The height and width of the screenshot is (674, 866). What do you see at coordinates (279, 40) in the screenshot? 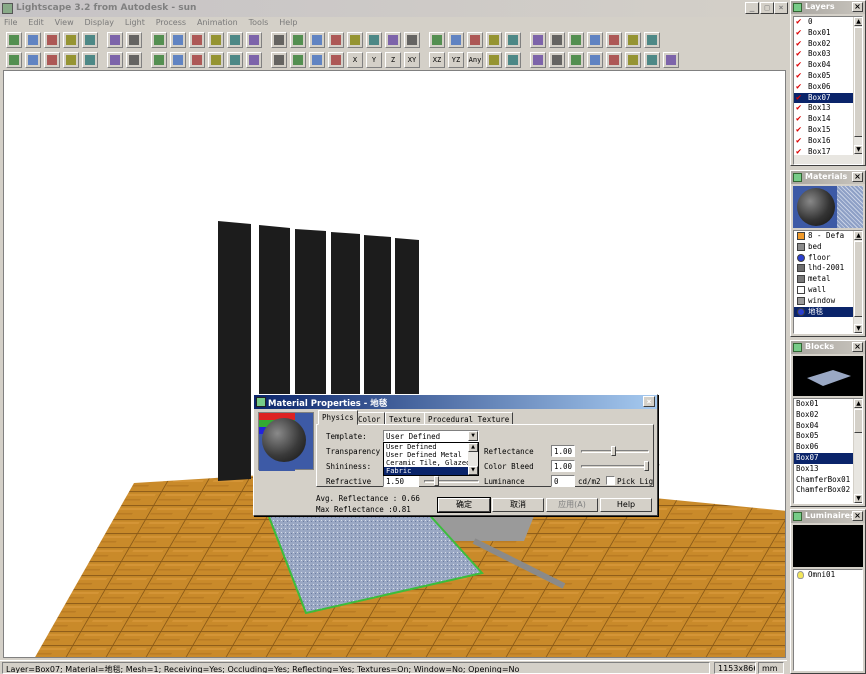
I see `zoom-extents-icon` at bounding box center [279, 40].